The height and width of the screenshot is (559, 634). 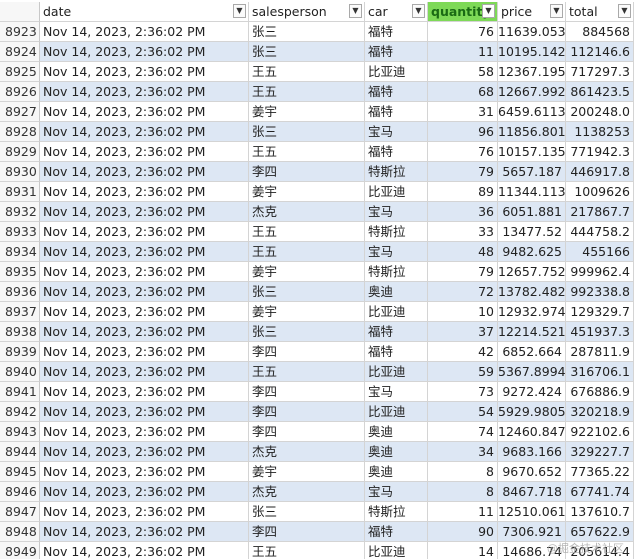 What do you see at coordinates (463, 412) in the screenshot?
I see `cell-quantity: 54` at bounding box center [463, 412].